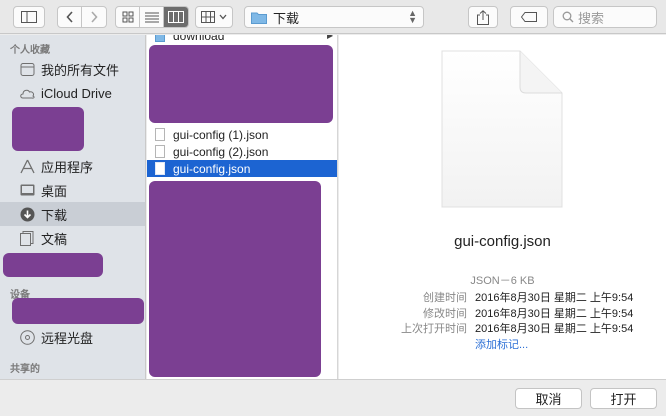  What do you see at coordinates (221, 134) in the screenshot?
I see `file-name: gui-config (1).json` at bounding box center [221, 134].